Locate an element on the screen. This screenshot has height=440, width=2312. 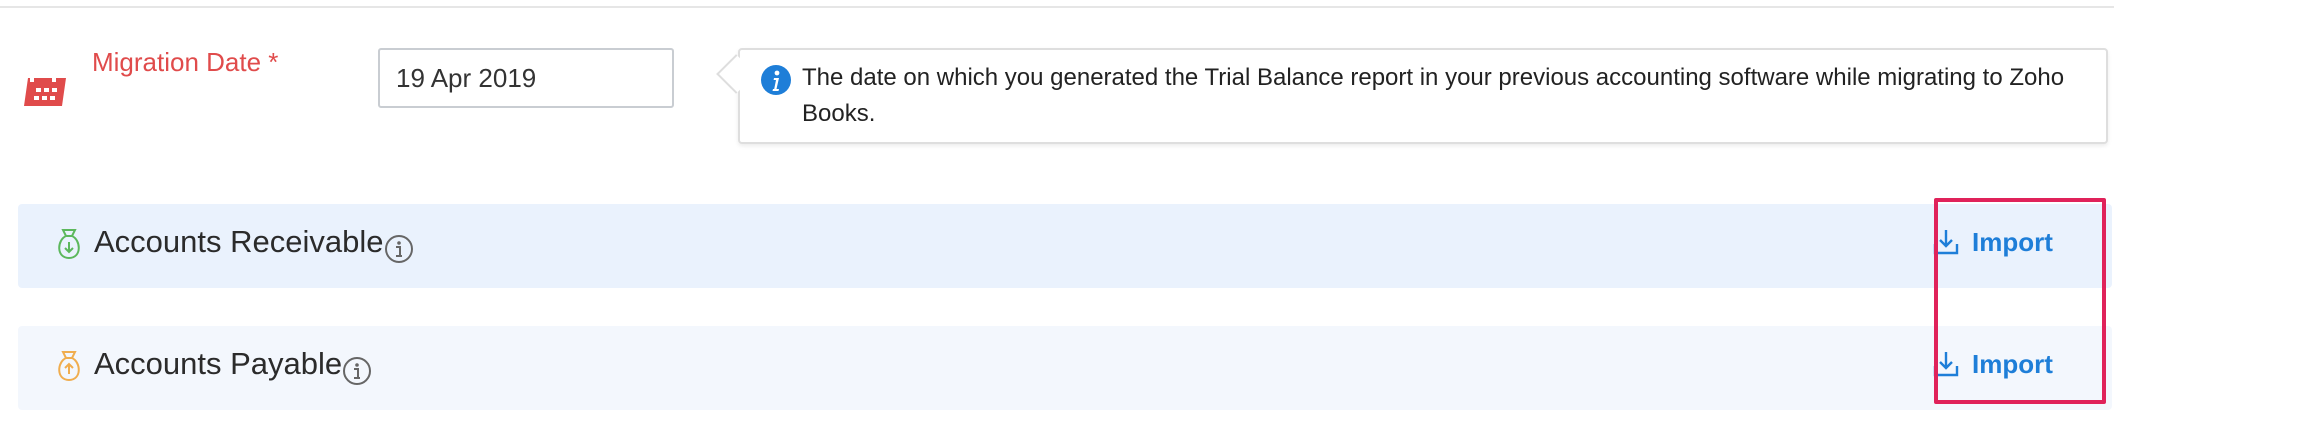
money-bag-up-icon is located at coordinates (69, 366).